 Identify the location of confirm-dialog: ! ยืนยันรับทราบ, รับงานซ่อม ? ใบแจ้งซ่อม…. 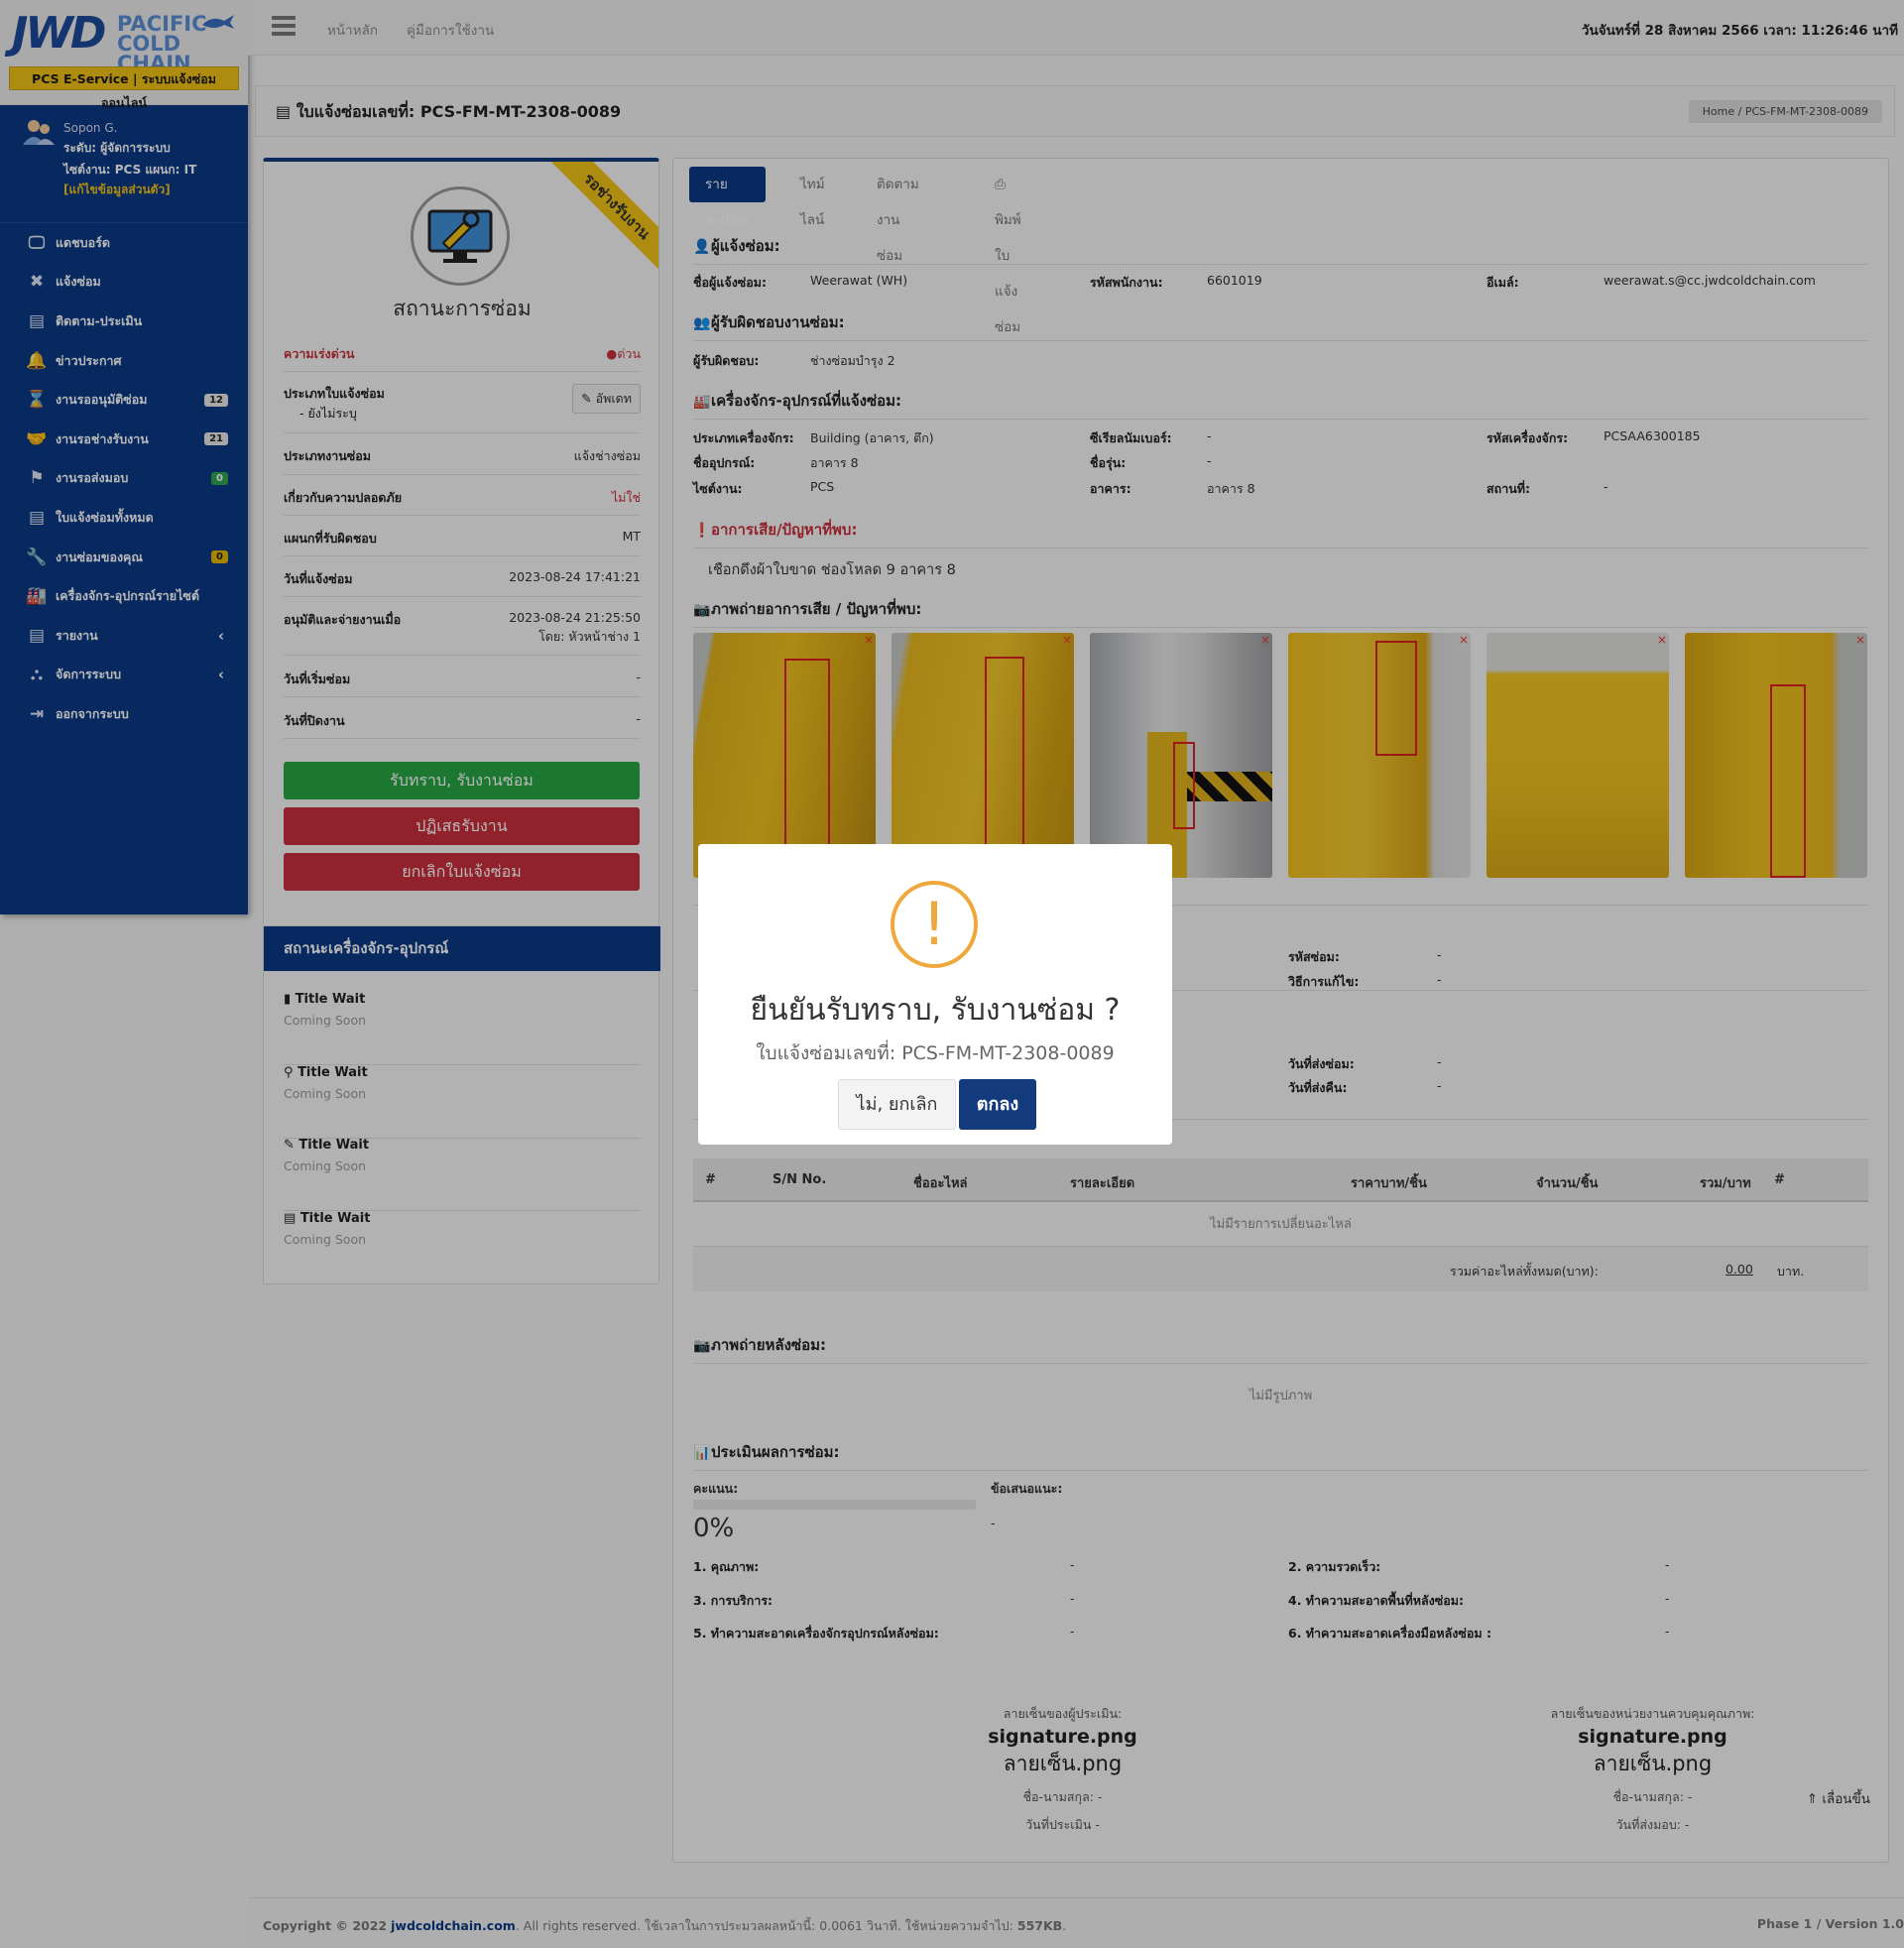
(935, 994).